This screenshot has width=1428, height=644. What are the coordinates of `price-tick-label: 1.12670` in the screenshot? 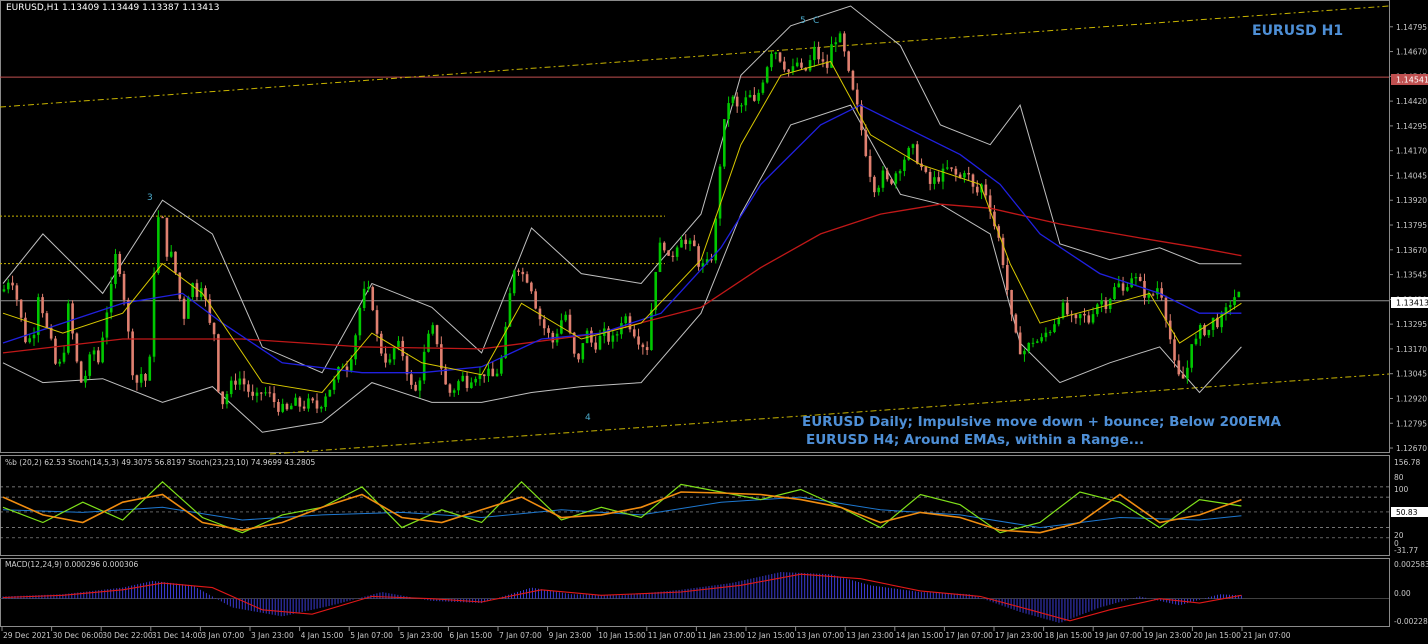 It's located at (1411, 448).